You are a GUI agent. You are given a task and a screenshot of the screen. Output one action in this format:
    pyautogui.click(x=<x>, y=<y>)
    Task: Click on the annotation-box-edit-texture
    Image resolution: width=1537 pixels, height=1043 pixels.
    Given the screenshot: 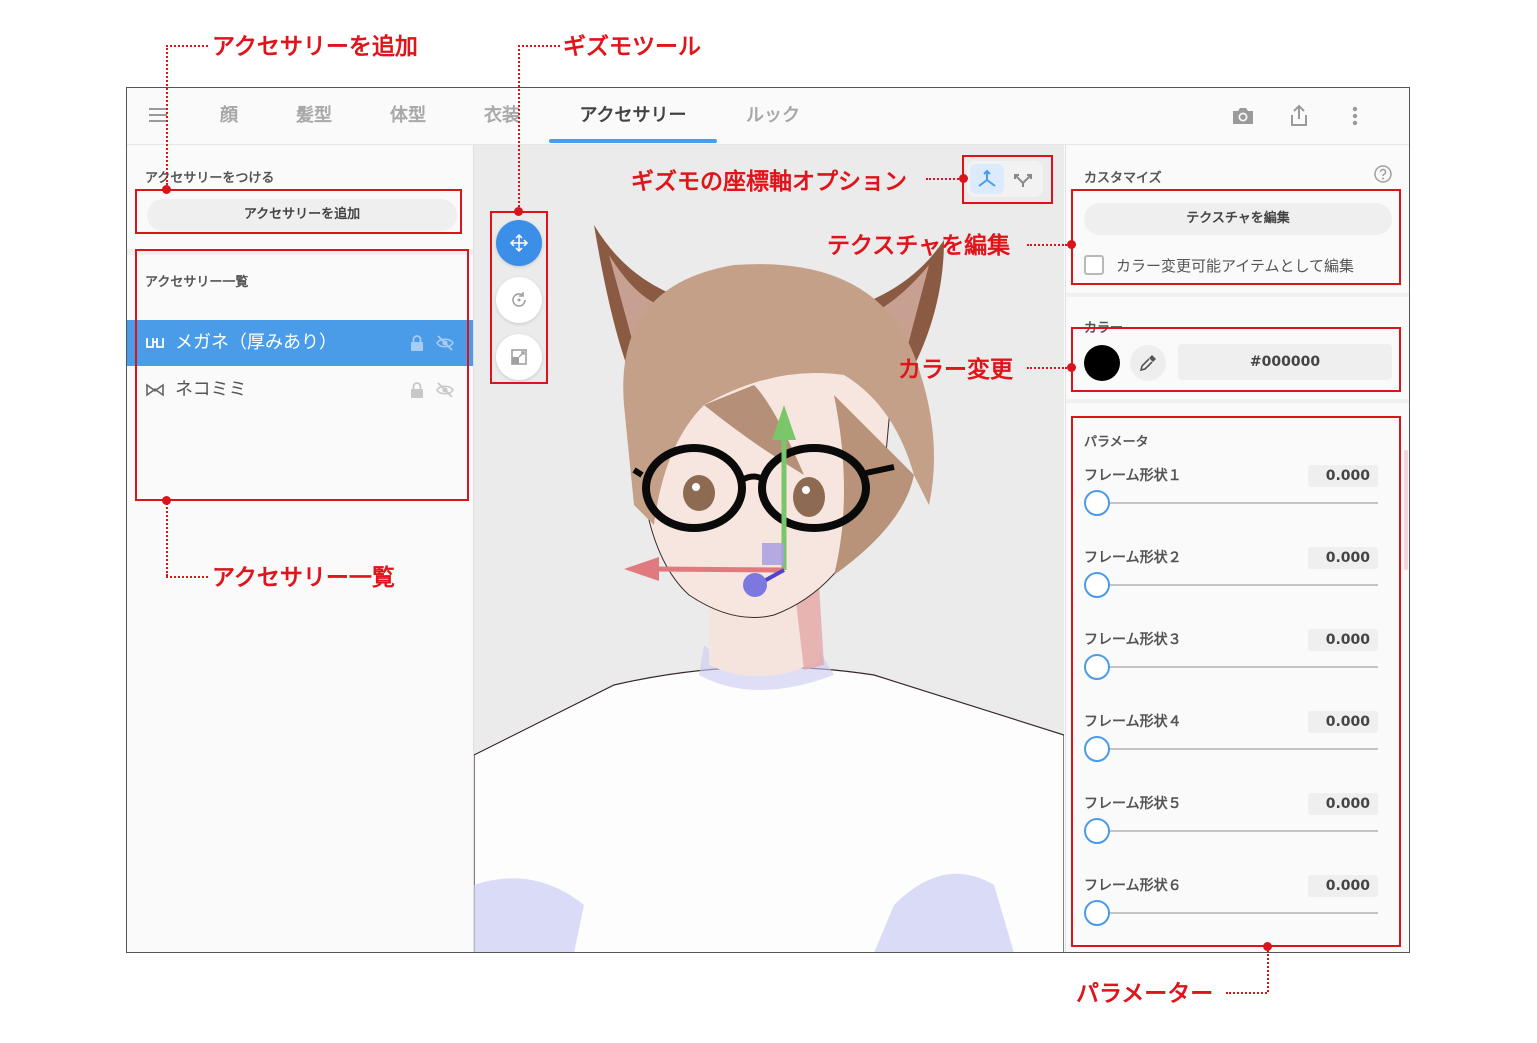 What is the action you would take?
    pyautogui.click(x=1236, y=237)
    